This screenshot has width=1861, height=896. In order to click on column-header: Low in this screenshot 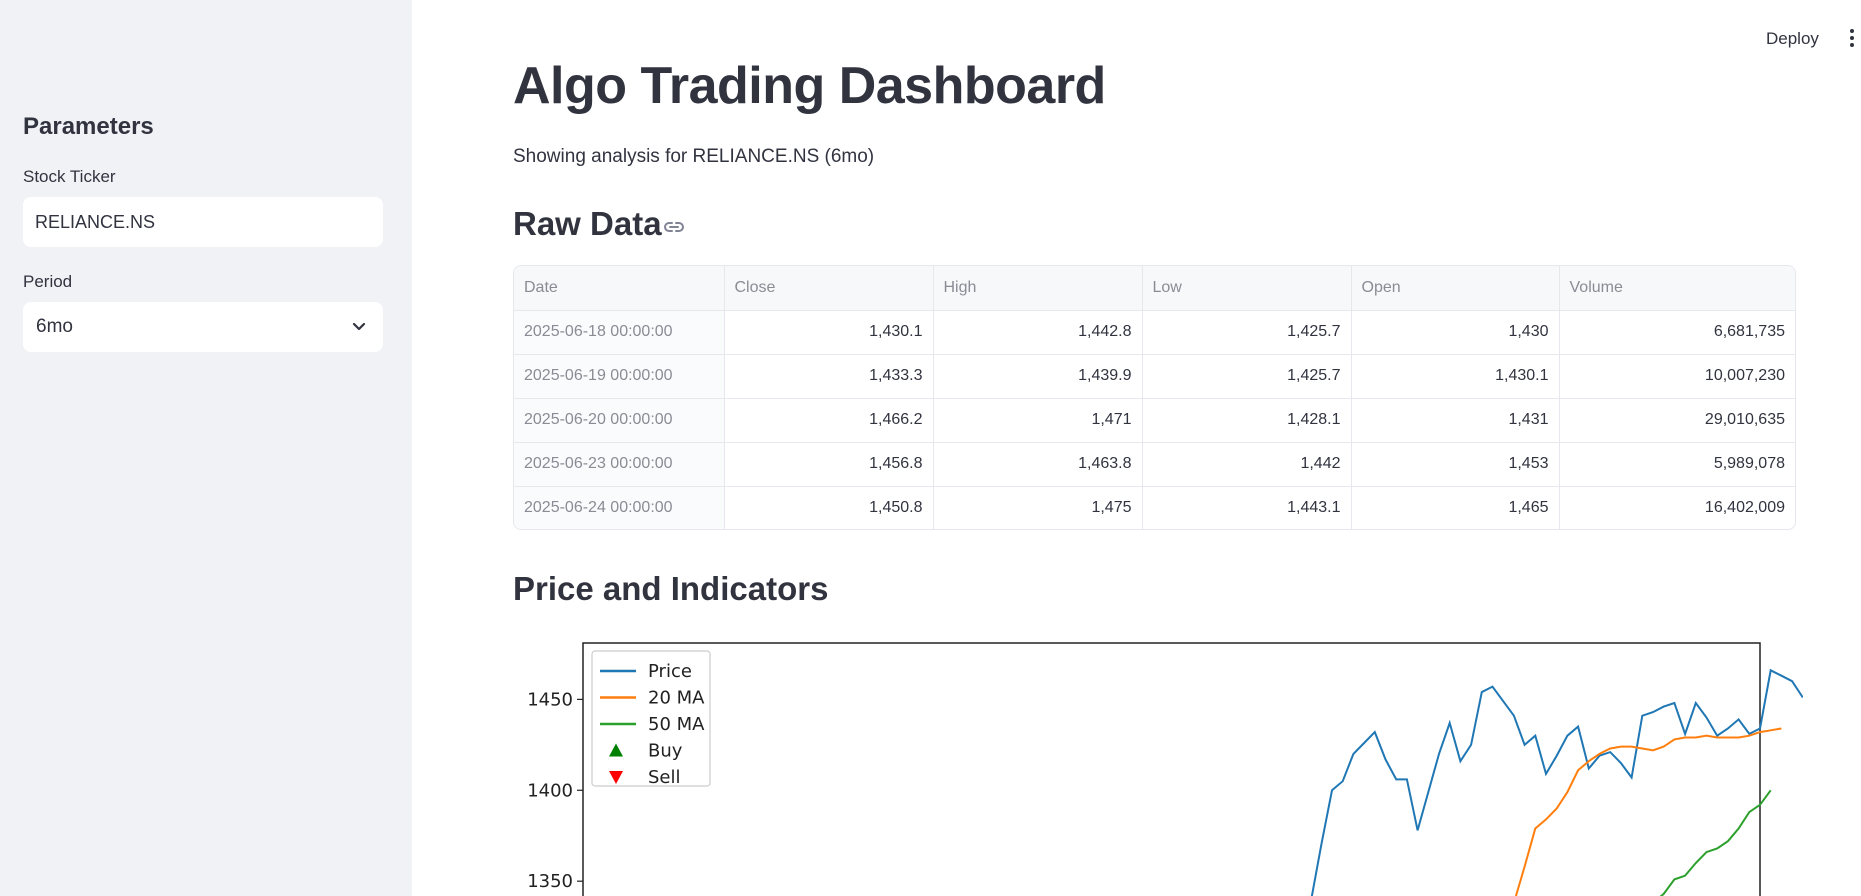, I will do `click(1247, 288)`.